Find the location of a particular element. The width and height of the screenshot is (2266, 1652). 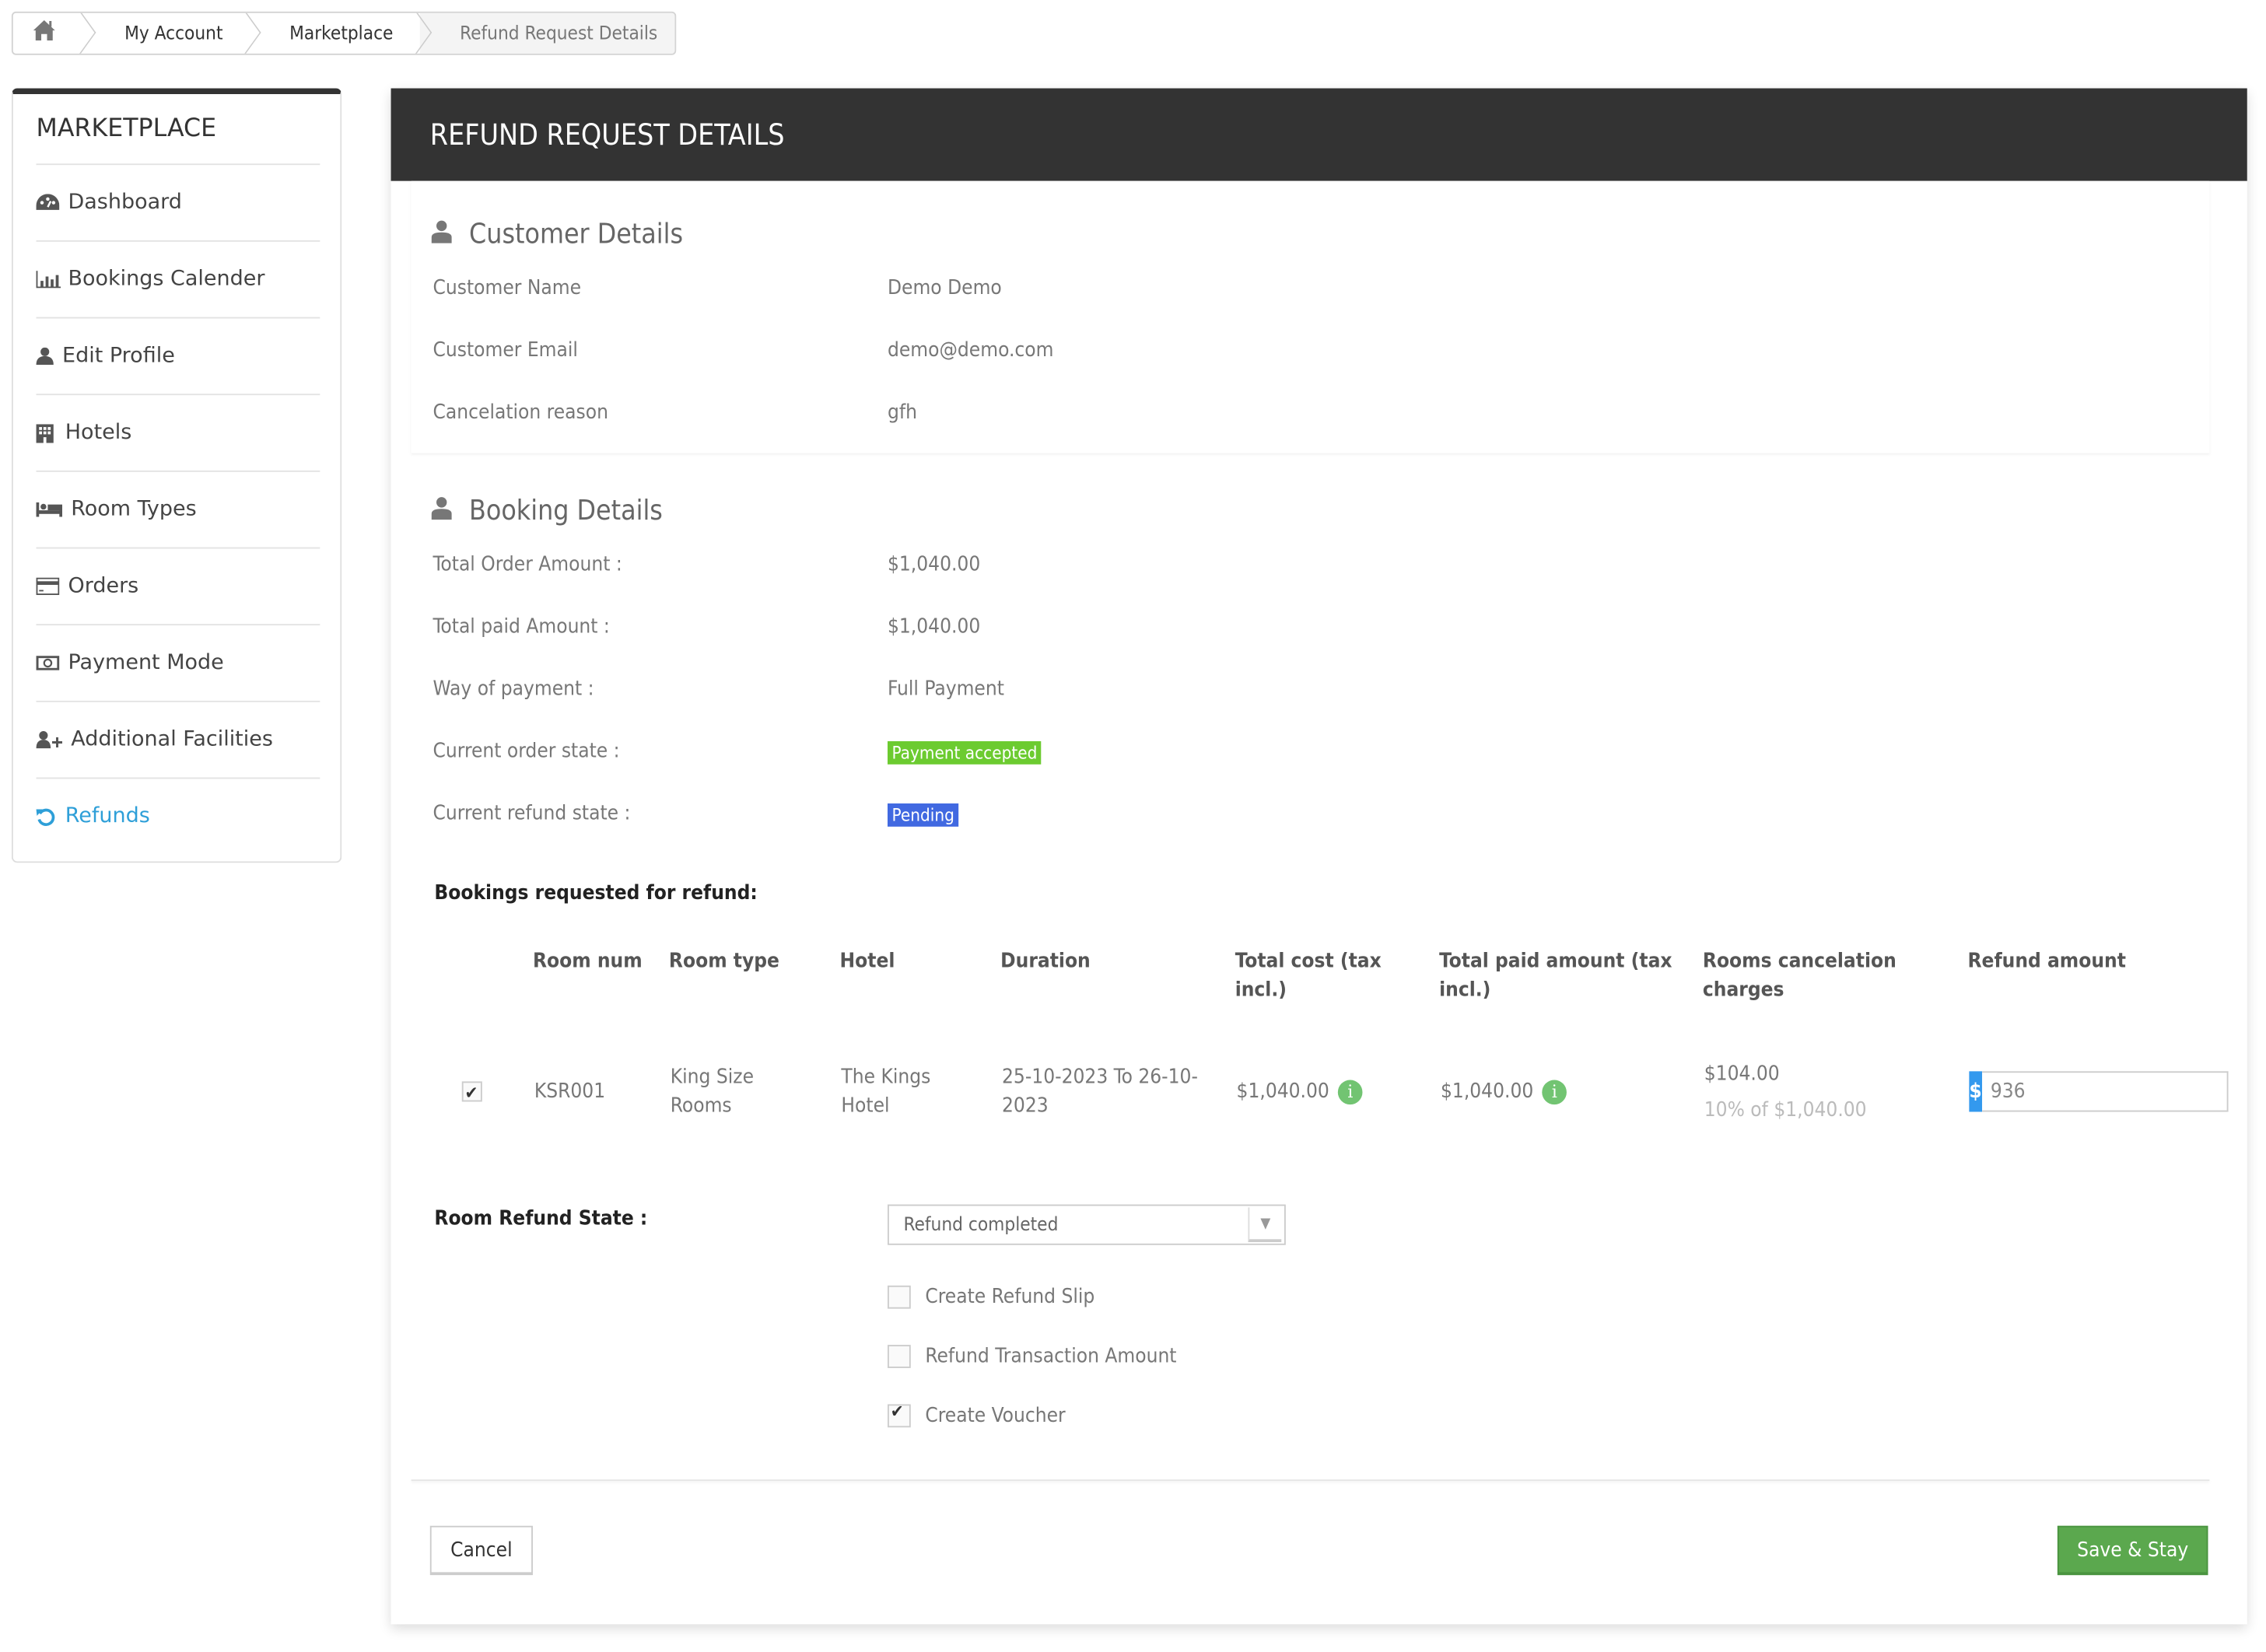

sidebar-item-label: Refunds is located at coordinates (107, 816).